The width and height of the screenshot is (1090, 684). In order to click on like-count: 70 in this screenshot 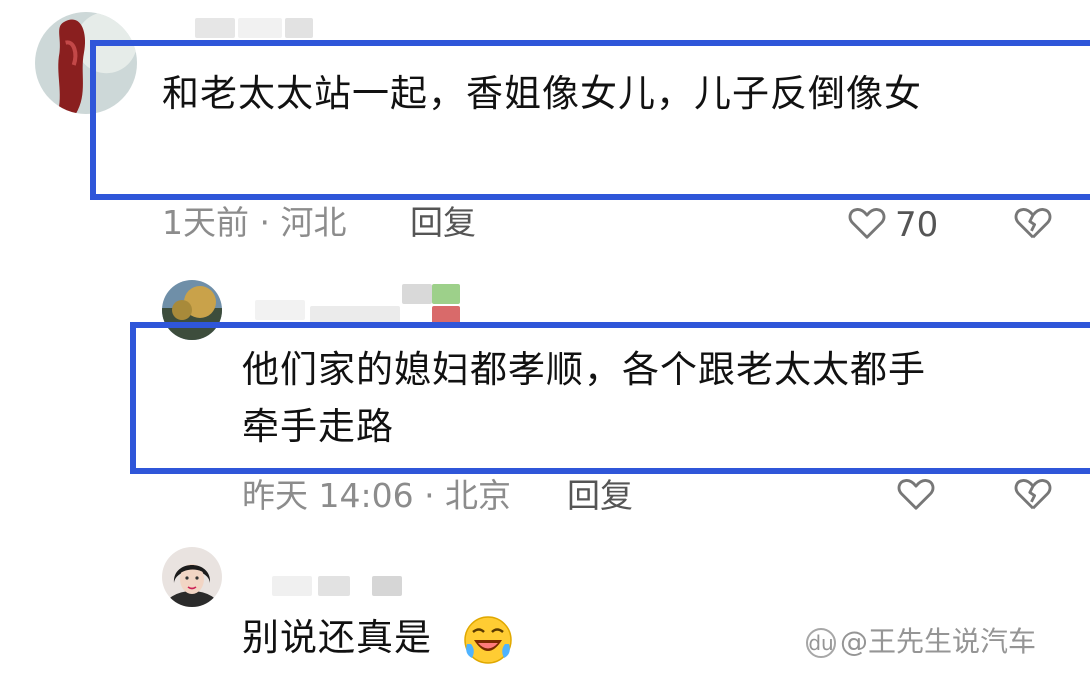, I will do `click(917, 225)`.